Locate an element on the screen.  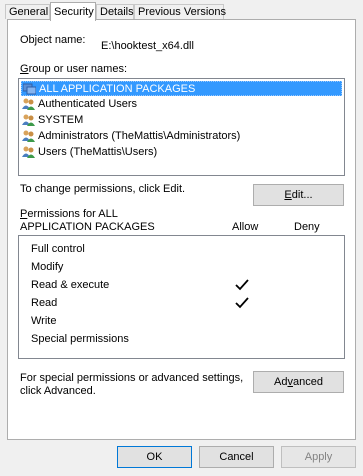
permission-row: Modify is located at coordinates (47, 267).